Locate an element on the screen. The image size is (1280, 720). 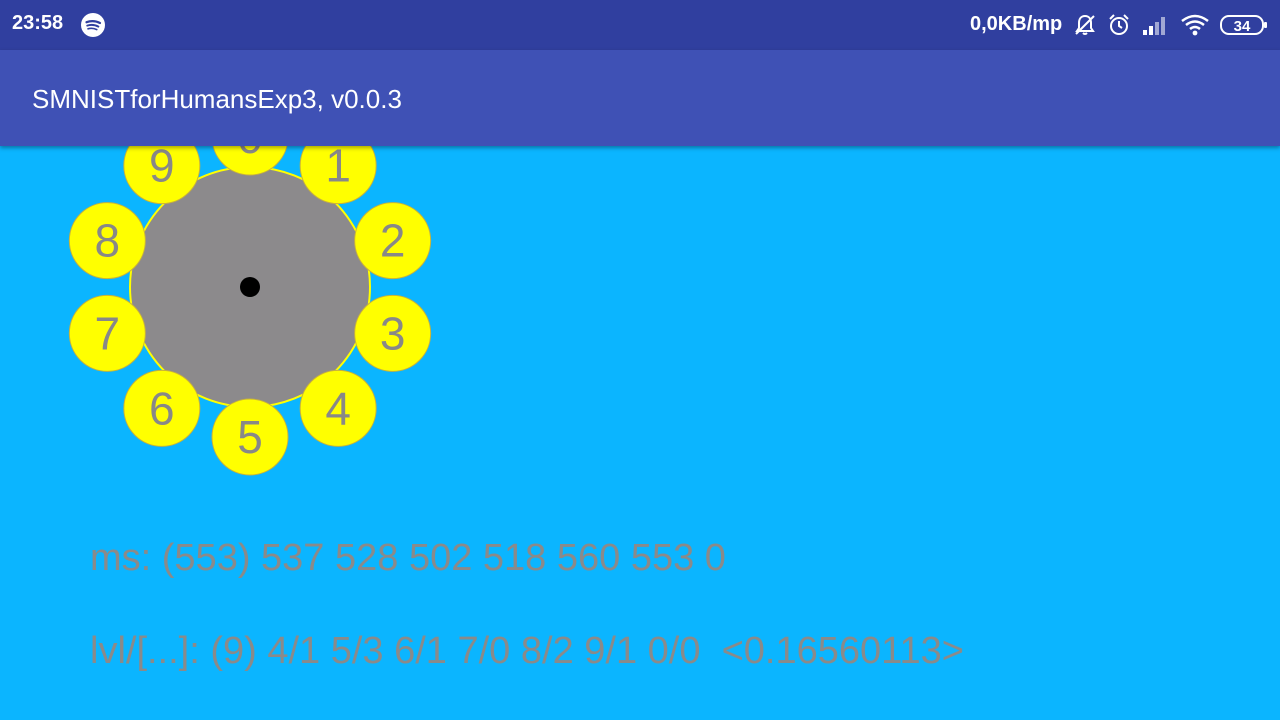
dial-digit-button-6: 6 is located at coordinates (162, 408).